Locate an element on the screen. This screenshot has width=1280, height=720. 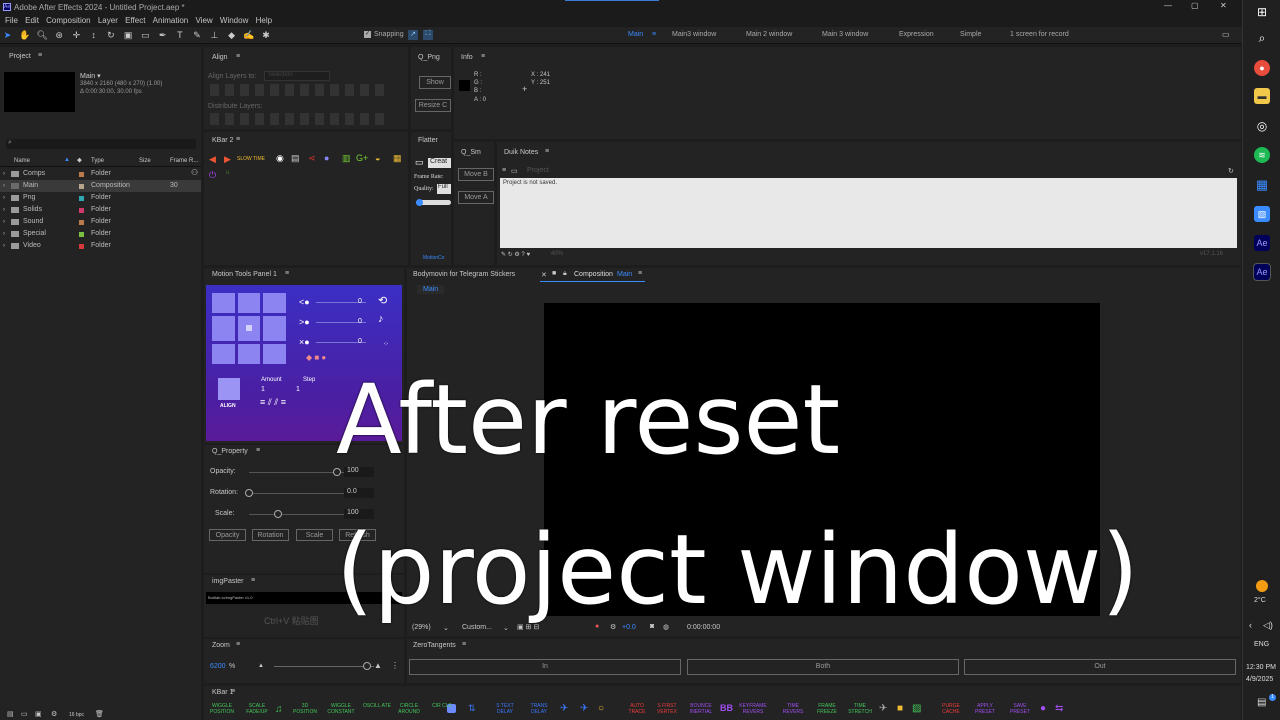
kbar1-button-1: WIGGLE POSITION is located at coordinates (222, 709).